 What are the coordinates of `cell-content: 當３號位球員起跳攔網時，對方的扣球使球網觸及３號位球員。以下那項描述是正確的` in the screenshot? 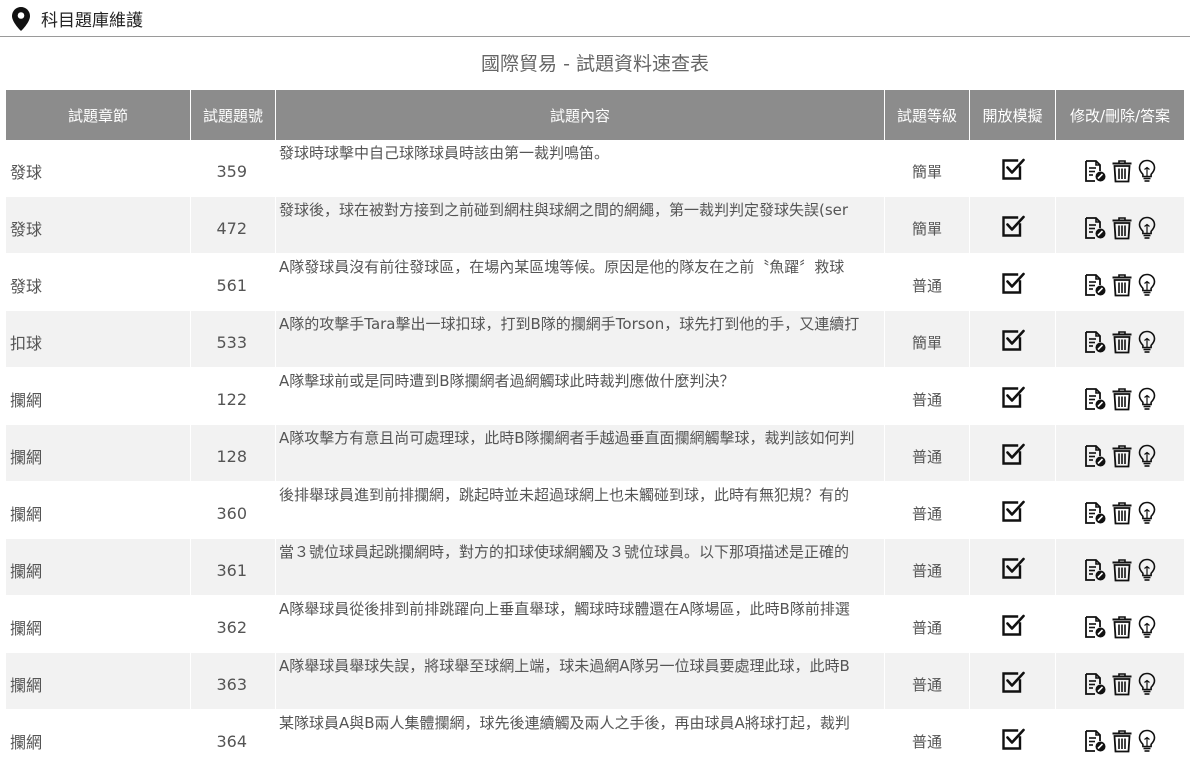 It's located at (580, 567).